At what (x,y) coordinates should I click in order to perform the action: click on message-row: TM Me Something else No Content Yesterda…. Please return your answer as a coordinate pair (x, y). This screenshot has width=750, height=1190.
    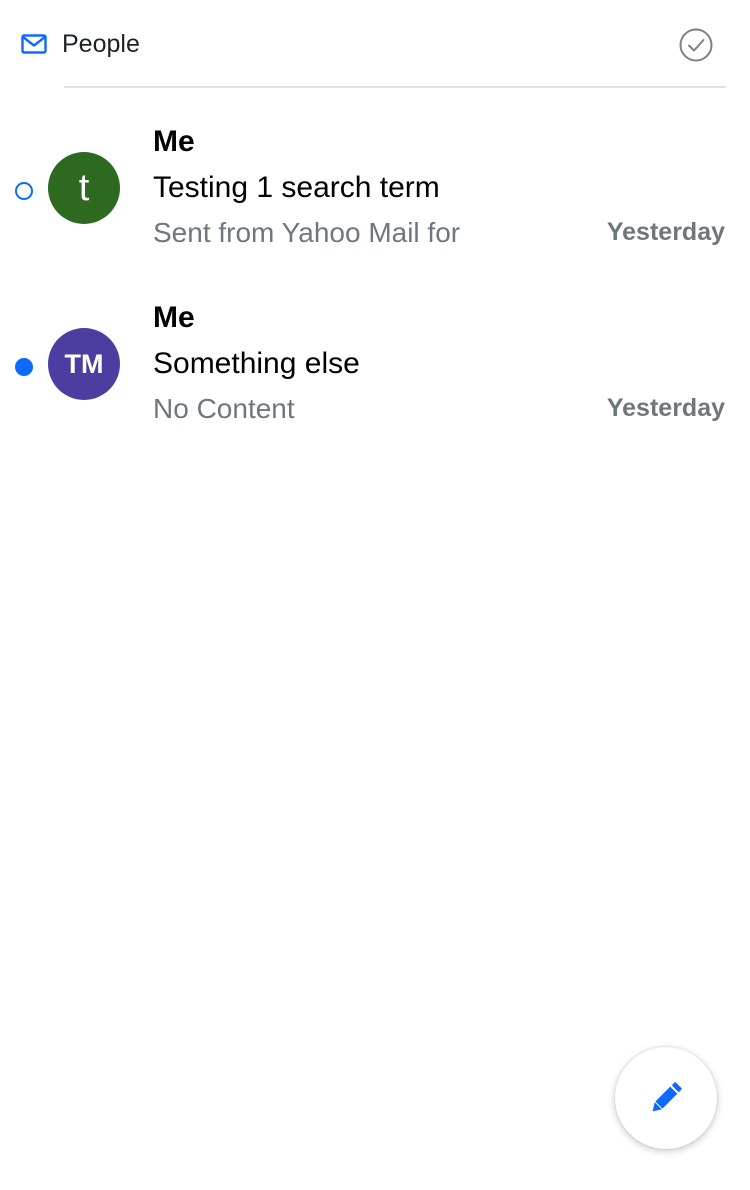
    Looking at the image, I should click on (375, 361).